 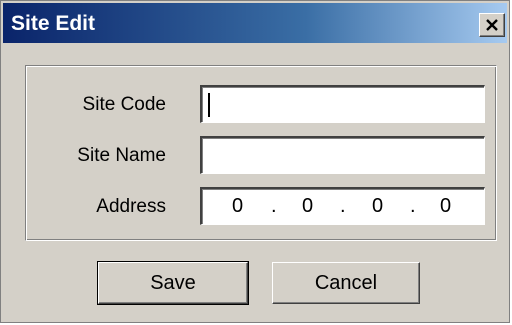 What do you see at coordinates (355, 110) in the screenshot?
I see `site-code-value` at bounding box center [355, 110].